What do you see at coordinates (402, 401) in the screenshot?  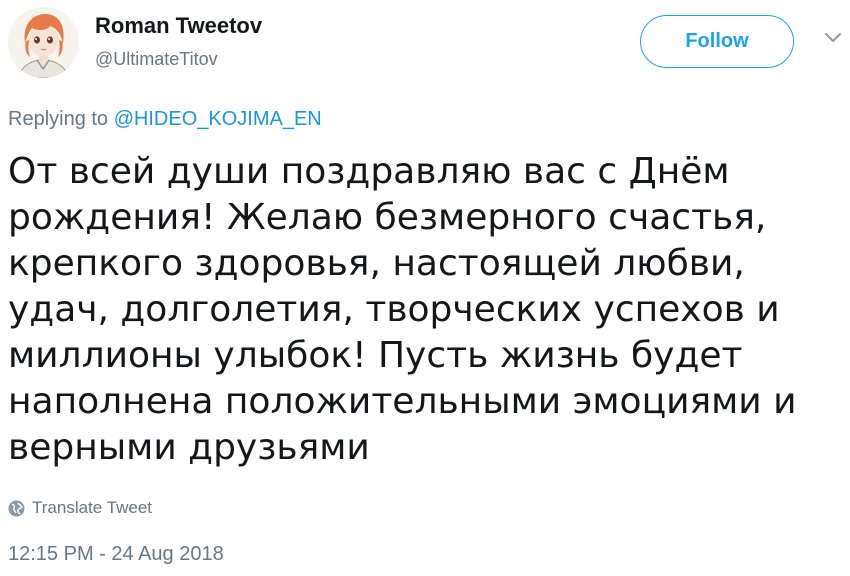 I see `tweet-text-line: наполнена положительными эмоциями и` at bounding box center [402, 401].